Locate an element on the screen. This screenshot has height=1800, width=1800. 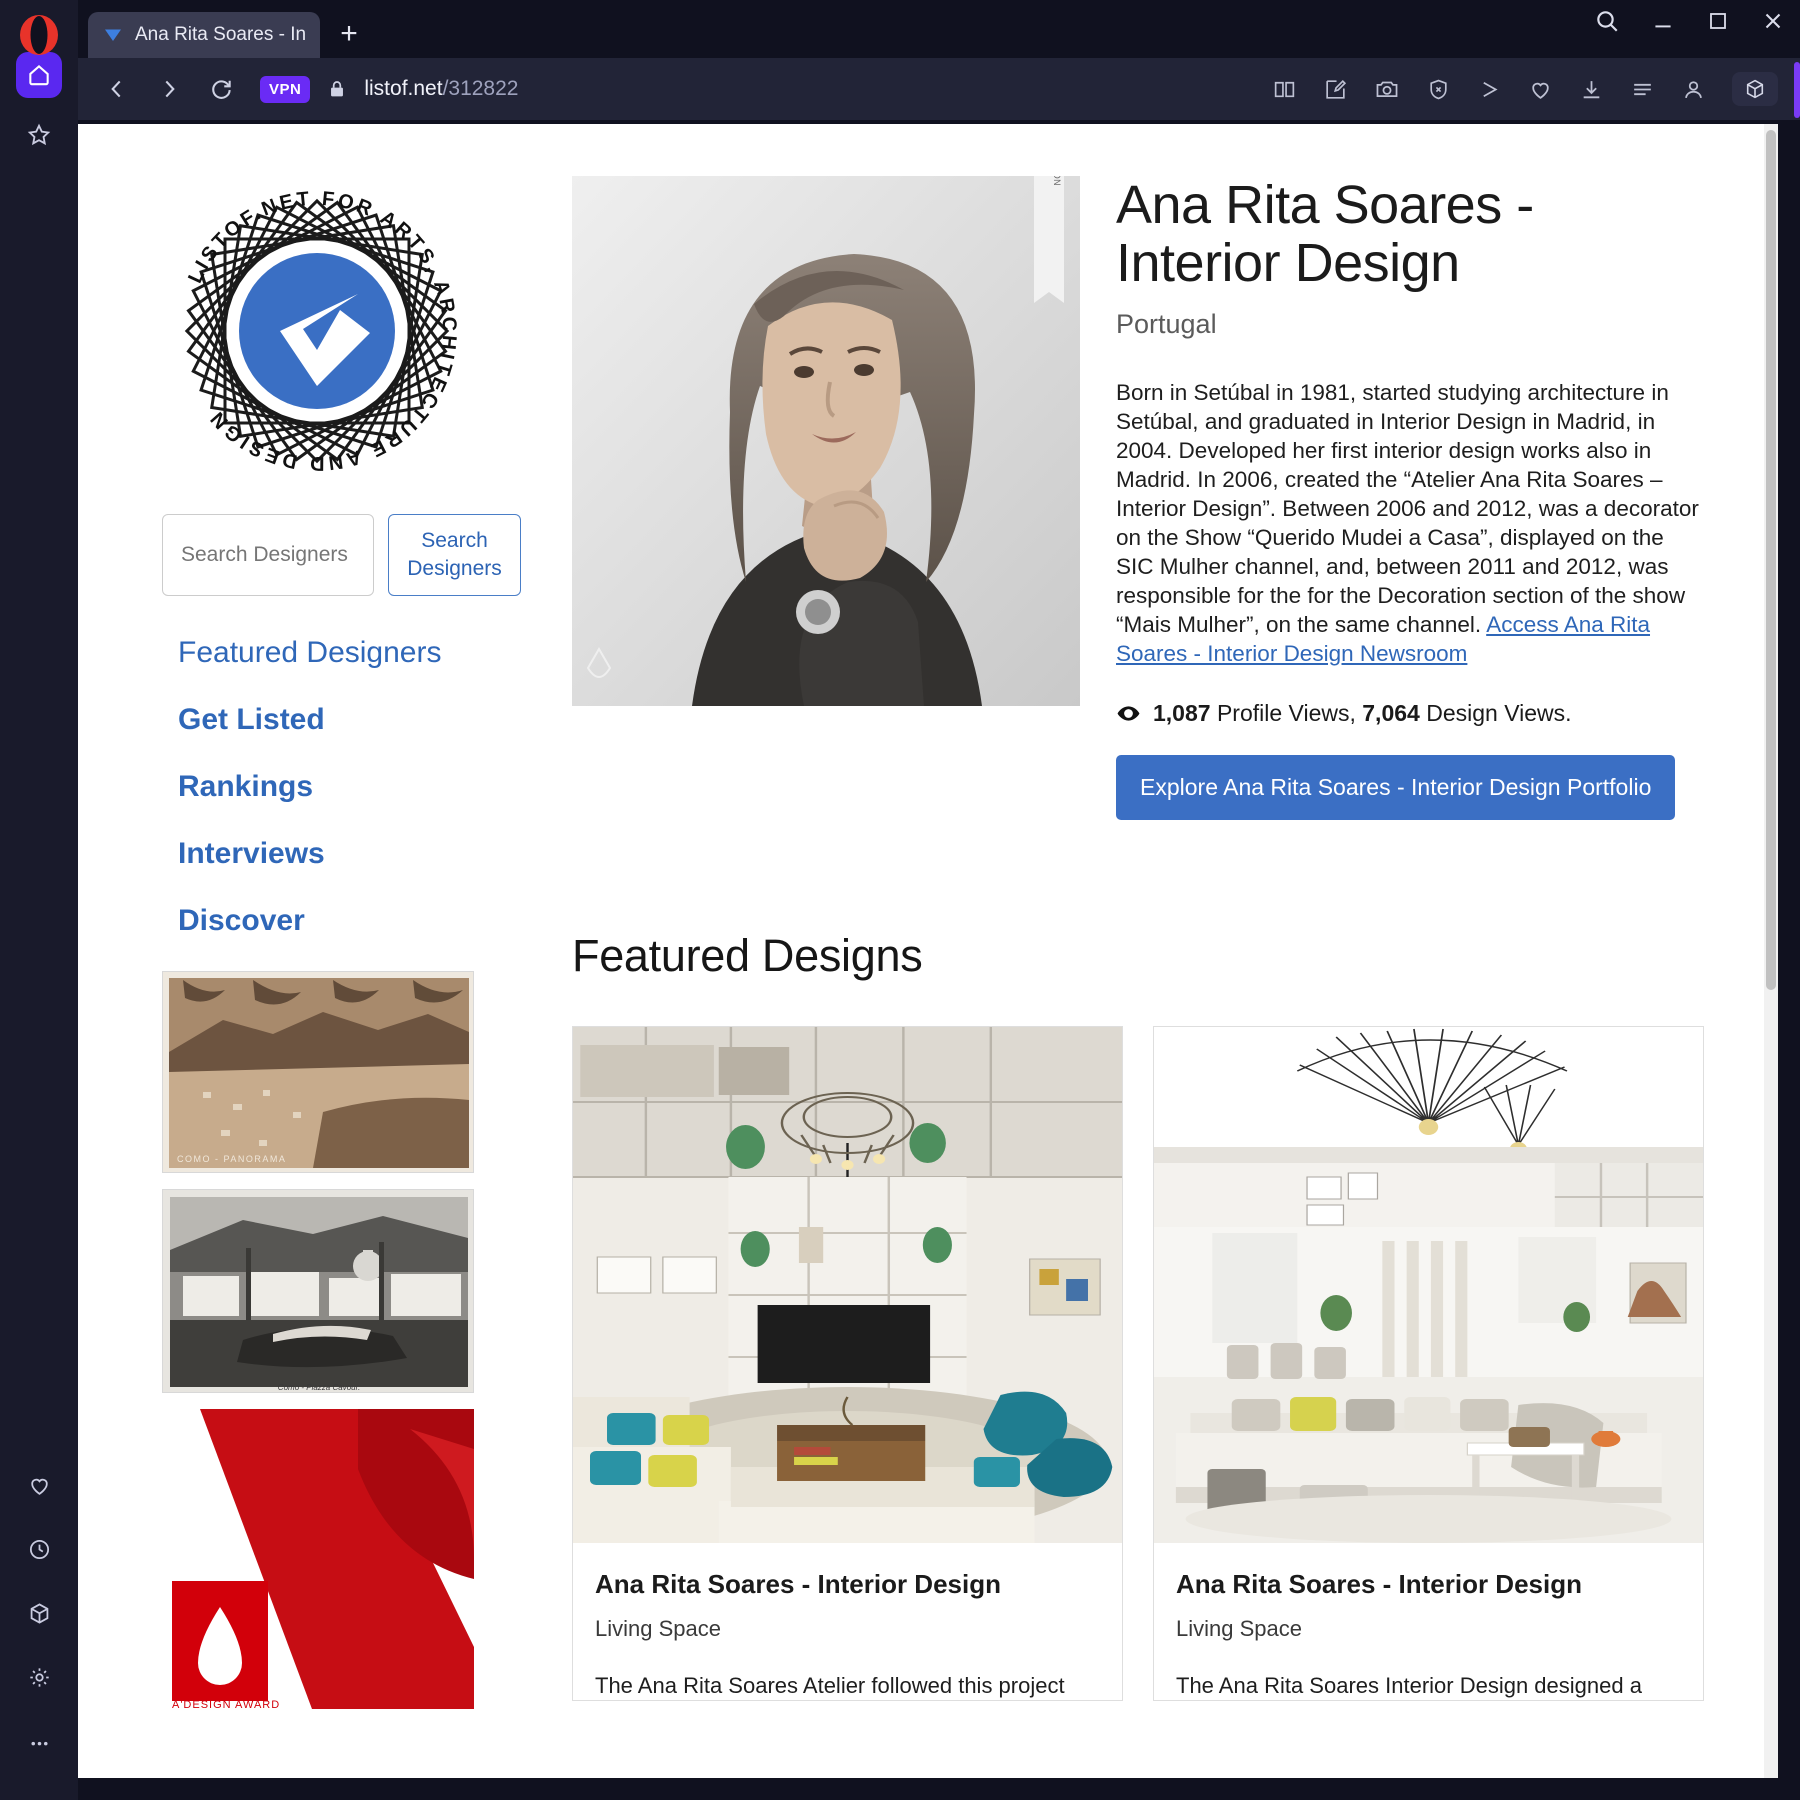
minimize-icon is located at coordinates (1663, 21).